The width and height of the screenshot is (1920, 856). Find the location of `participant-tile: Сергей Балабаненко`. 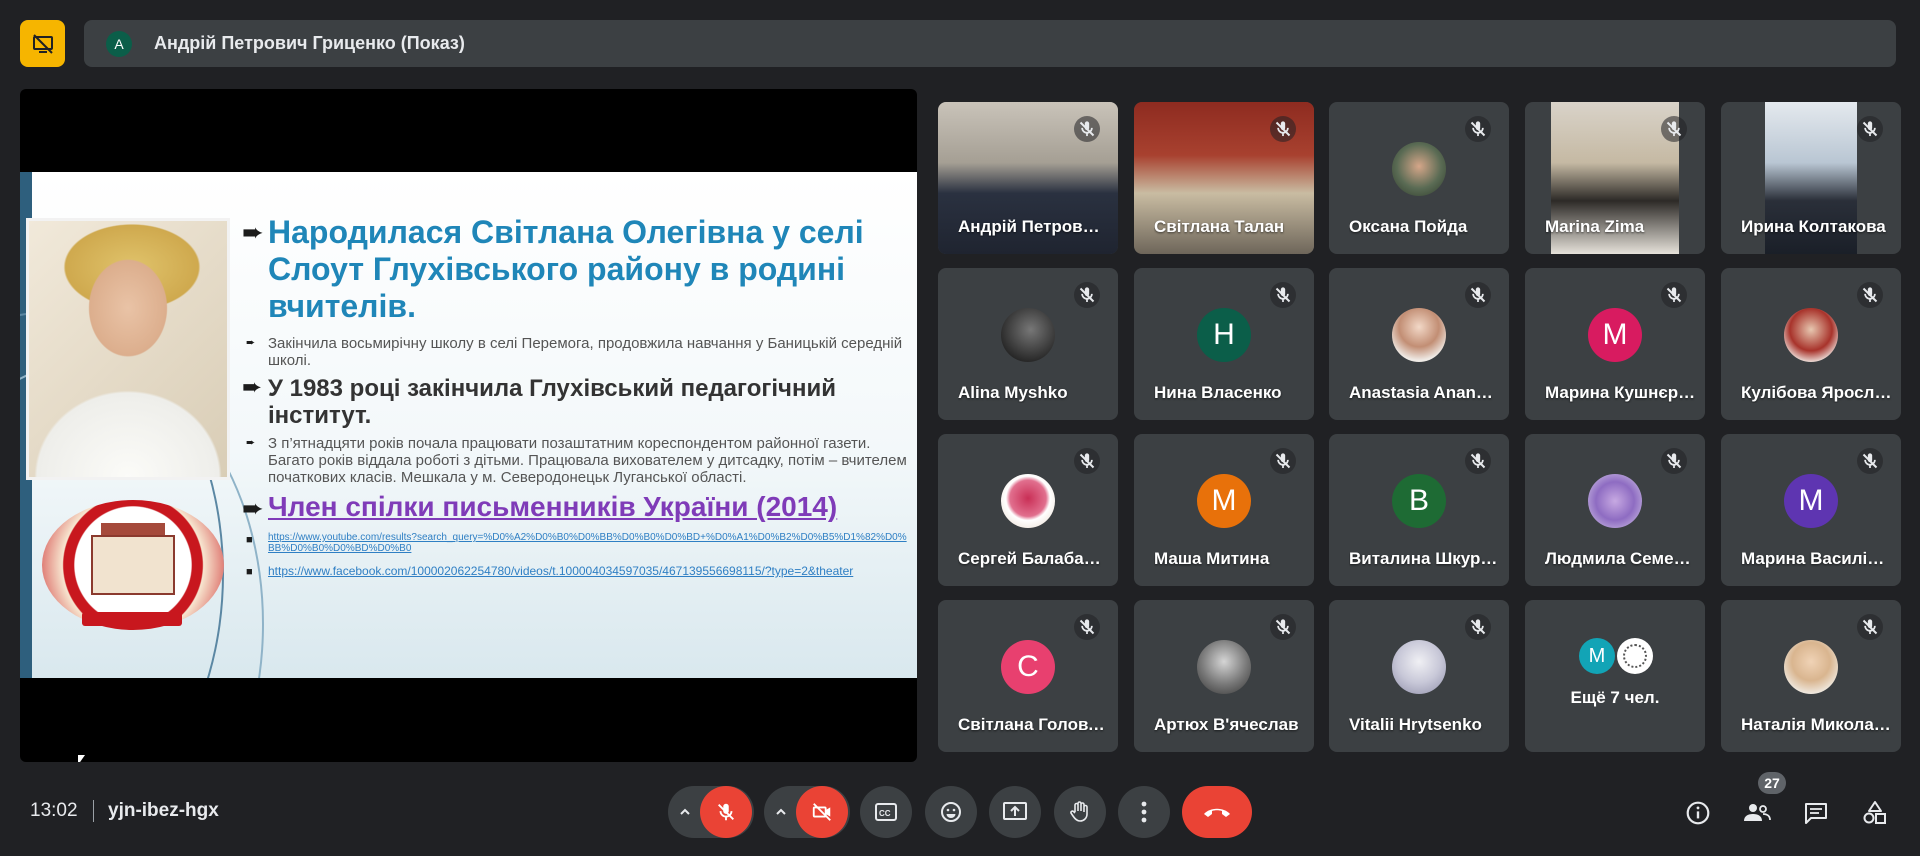

participant-tile: Сергей Балабаненко is located at coordinates (1028, 510).